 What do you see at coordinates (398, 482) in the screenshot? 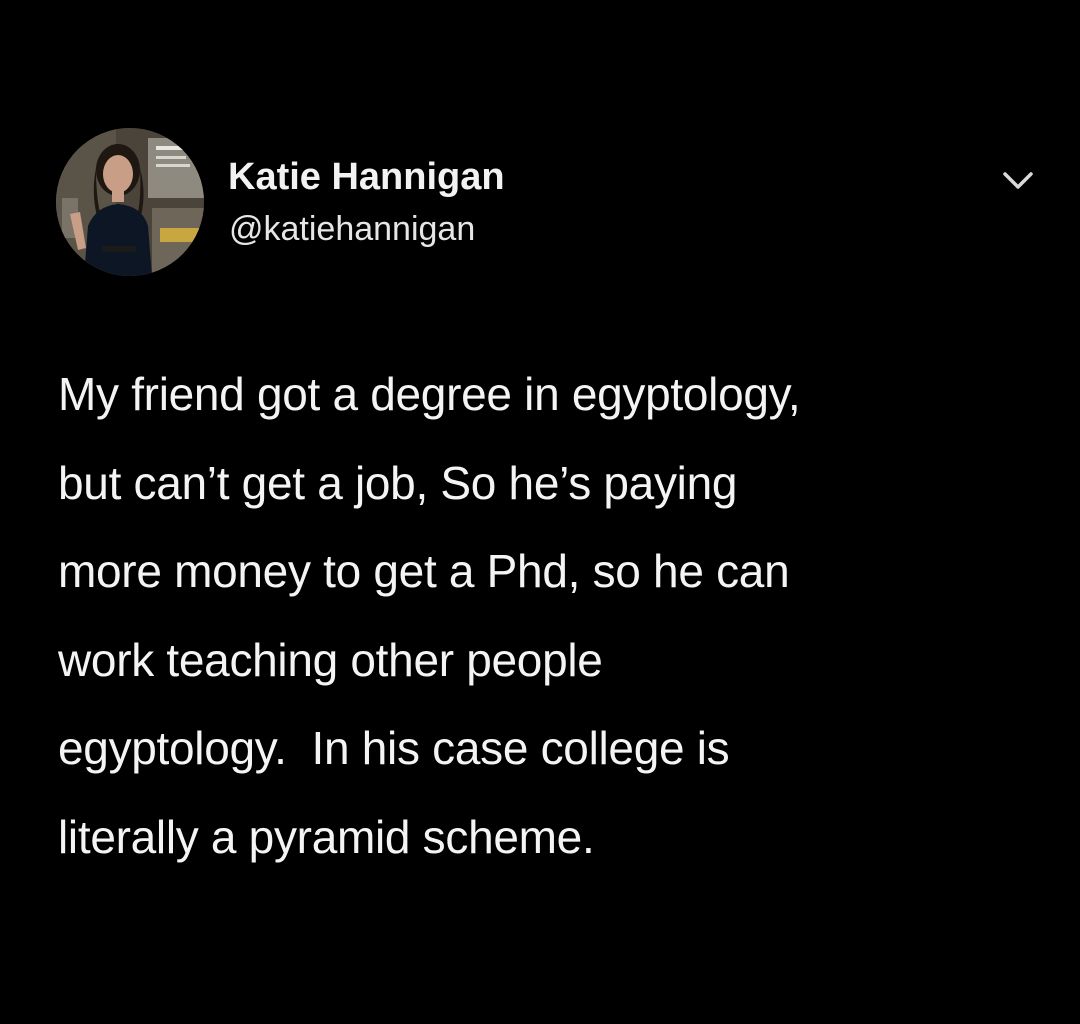
I see `tweet-text-line: but can’t get a job, So he’s paying` at bounding box center [398, 482].